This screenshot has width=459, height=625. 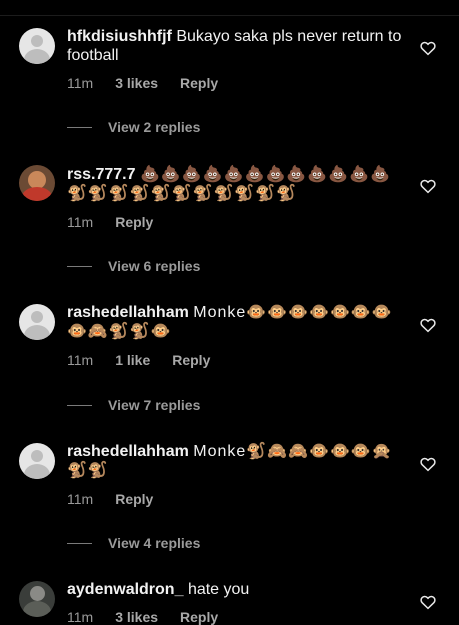 What do you see at coordinates (125, 589) in the screenshot?
I see `comment-username: aydenwaldron_` at bounding box center [125, 589].